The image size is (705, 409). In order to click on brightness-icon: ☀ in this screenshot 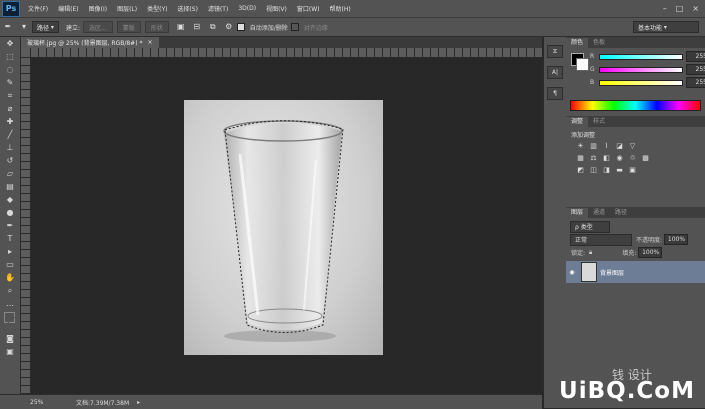, I will do `click(580, 146)`.